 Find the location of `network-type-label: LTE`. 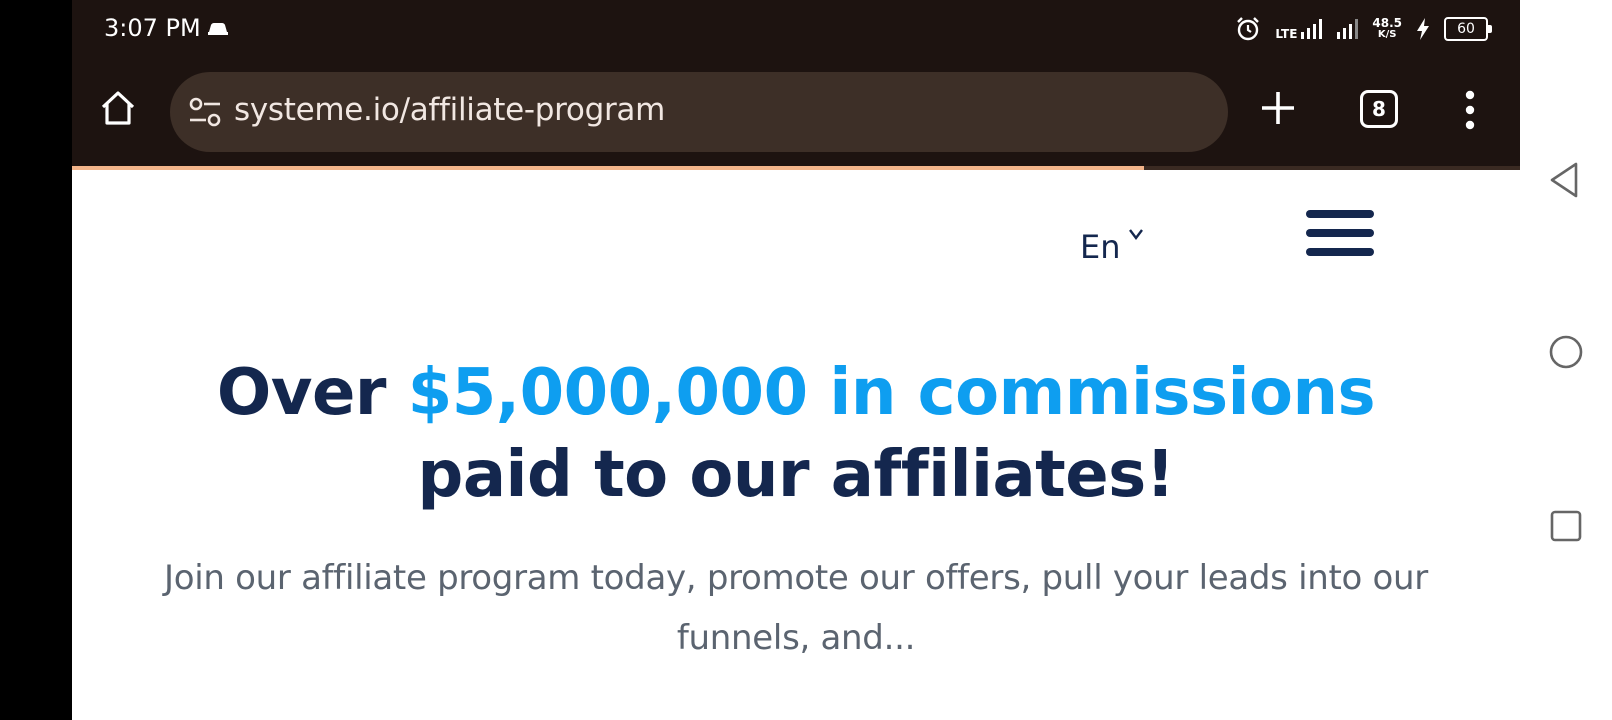

network-type-label: LTE is located at coordinates (1286, 34).